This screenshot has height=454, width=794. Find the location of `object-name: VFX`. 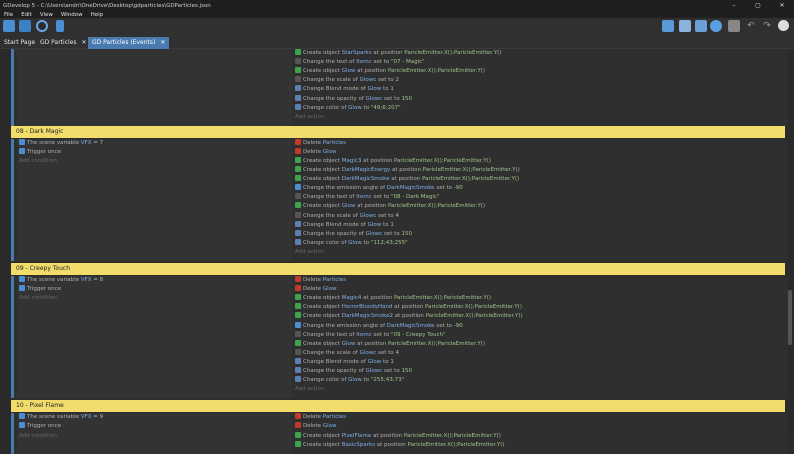

object-name: VFX is located at coordinates (86, 417).